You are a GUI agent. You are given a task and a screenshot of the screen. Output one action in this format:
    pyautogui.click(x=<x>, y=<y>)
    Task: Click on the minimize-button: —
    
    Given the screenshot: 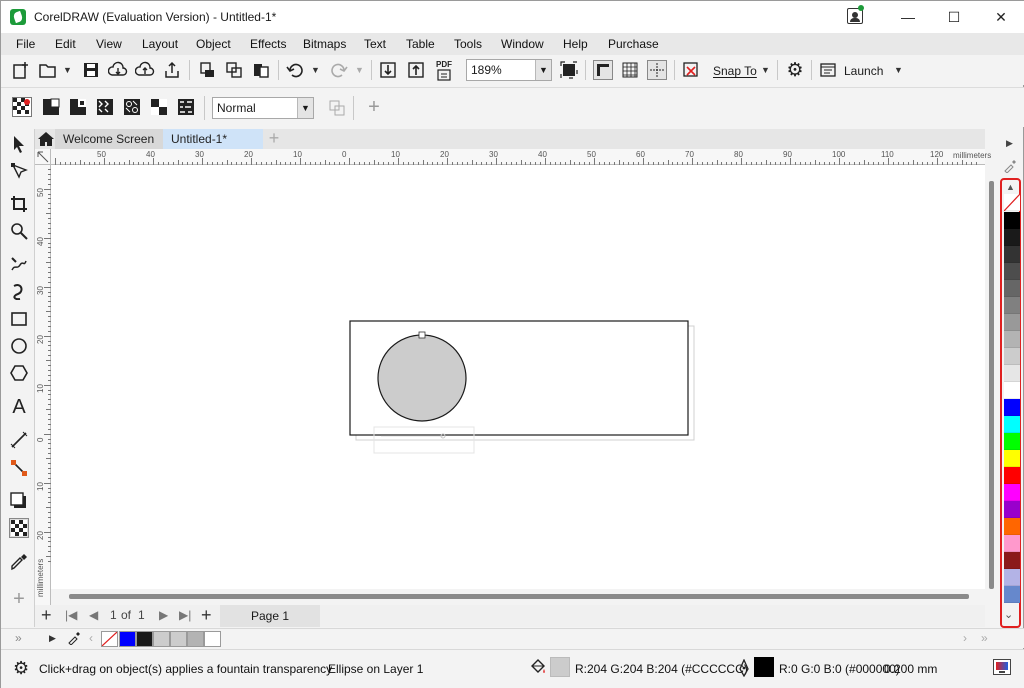 What is the action you would take?
    pyautogui.click(x=908, y=17)
    